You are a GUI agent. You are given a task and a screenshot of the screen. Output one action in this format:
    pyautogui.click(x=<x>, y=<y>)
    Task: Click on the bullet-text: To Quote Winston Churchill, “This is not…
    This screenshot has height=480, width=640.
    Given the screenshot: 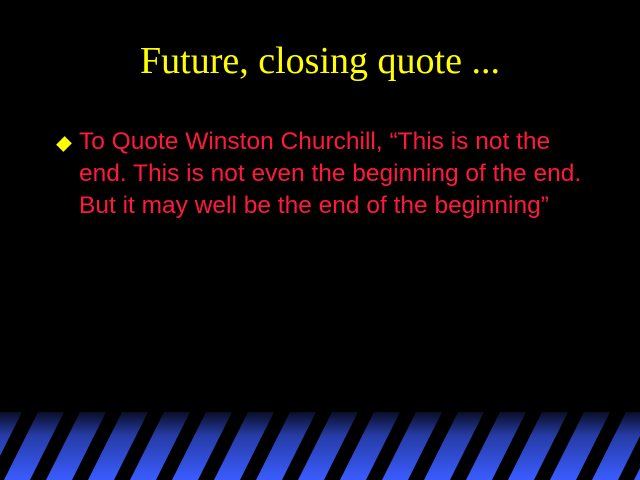 What is the action you would take?
    pyautogui.click(x=330, y=173)
    